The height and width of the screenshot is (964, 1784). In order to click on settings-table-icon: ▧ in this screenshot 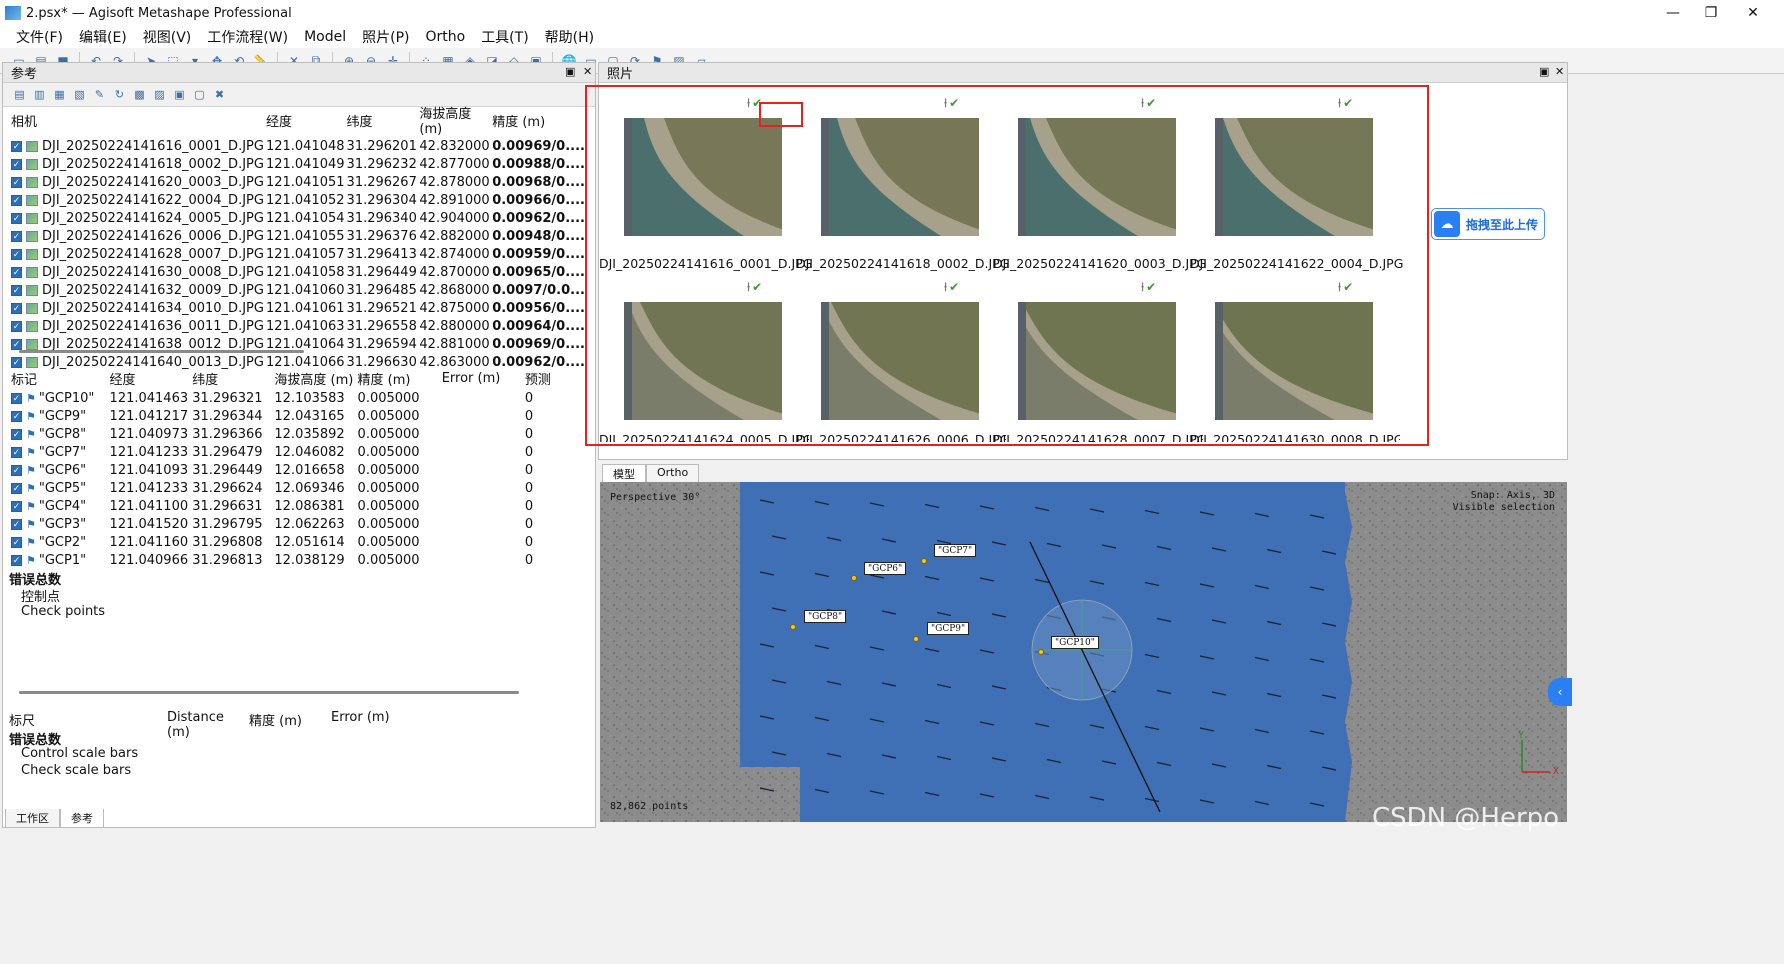, I will do `click(79, 94)`.